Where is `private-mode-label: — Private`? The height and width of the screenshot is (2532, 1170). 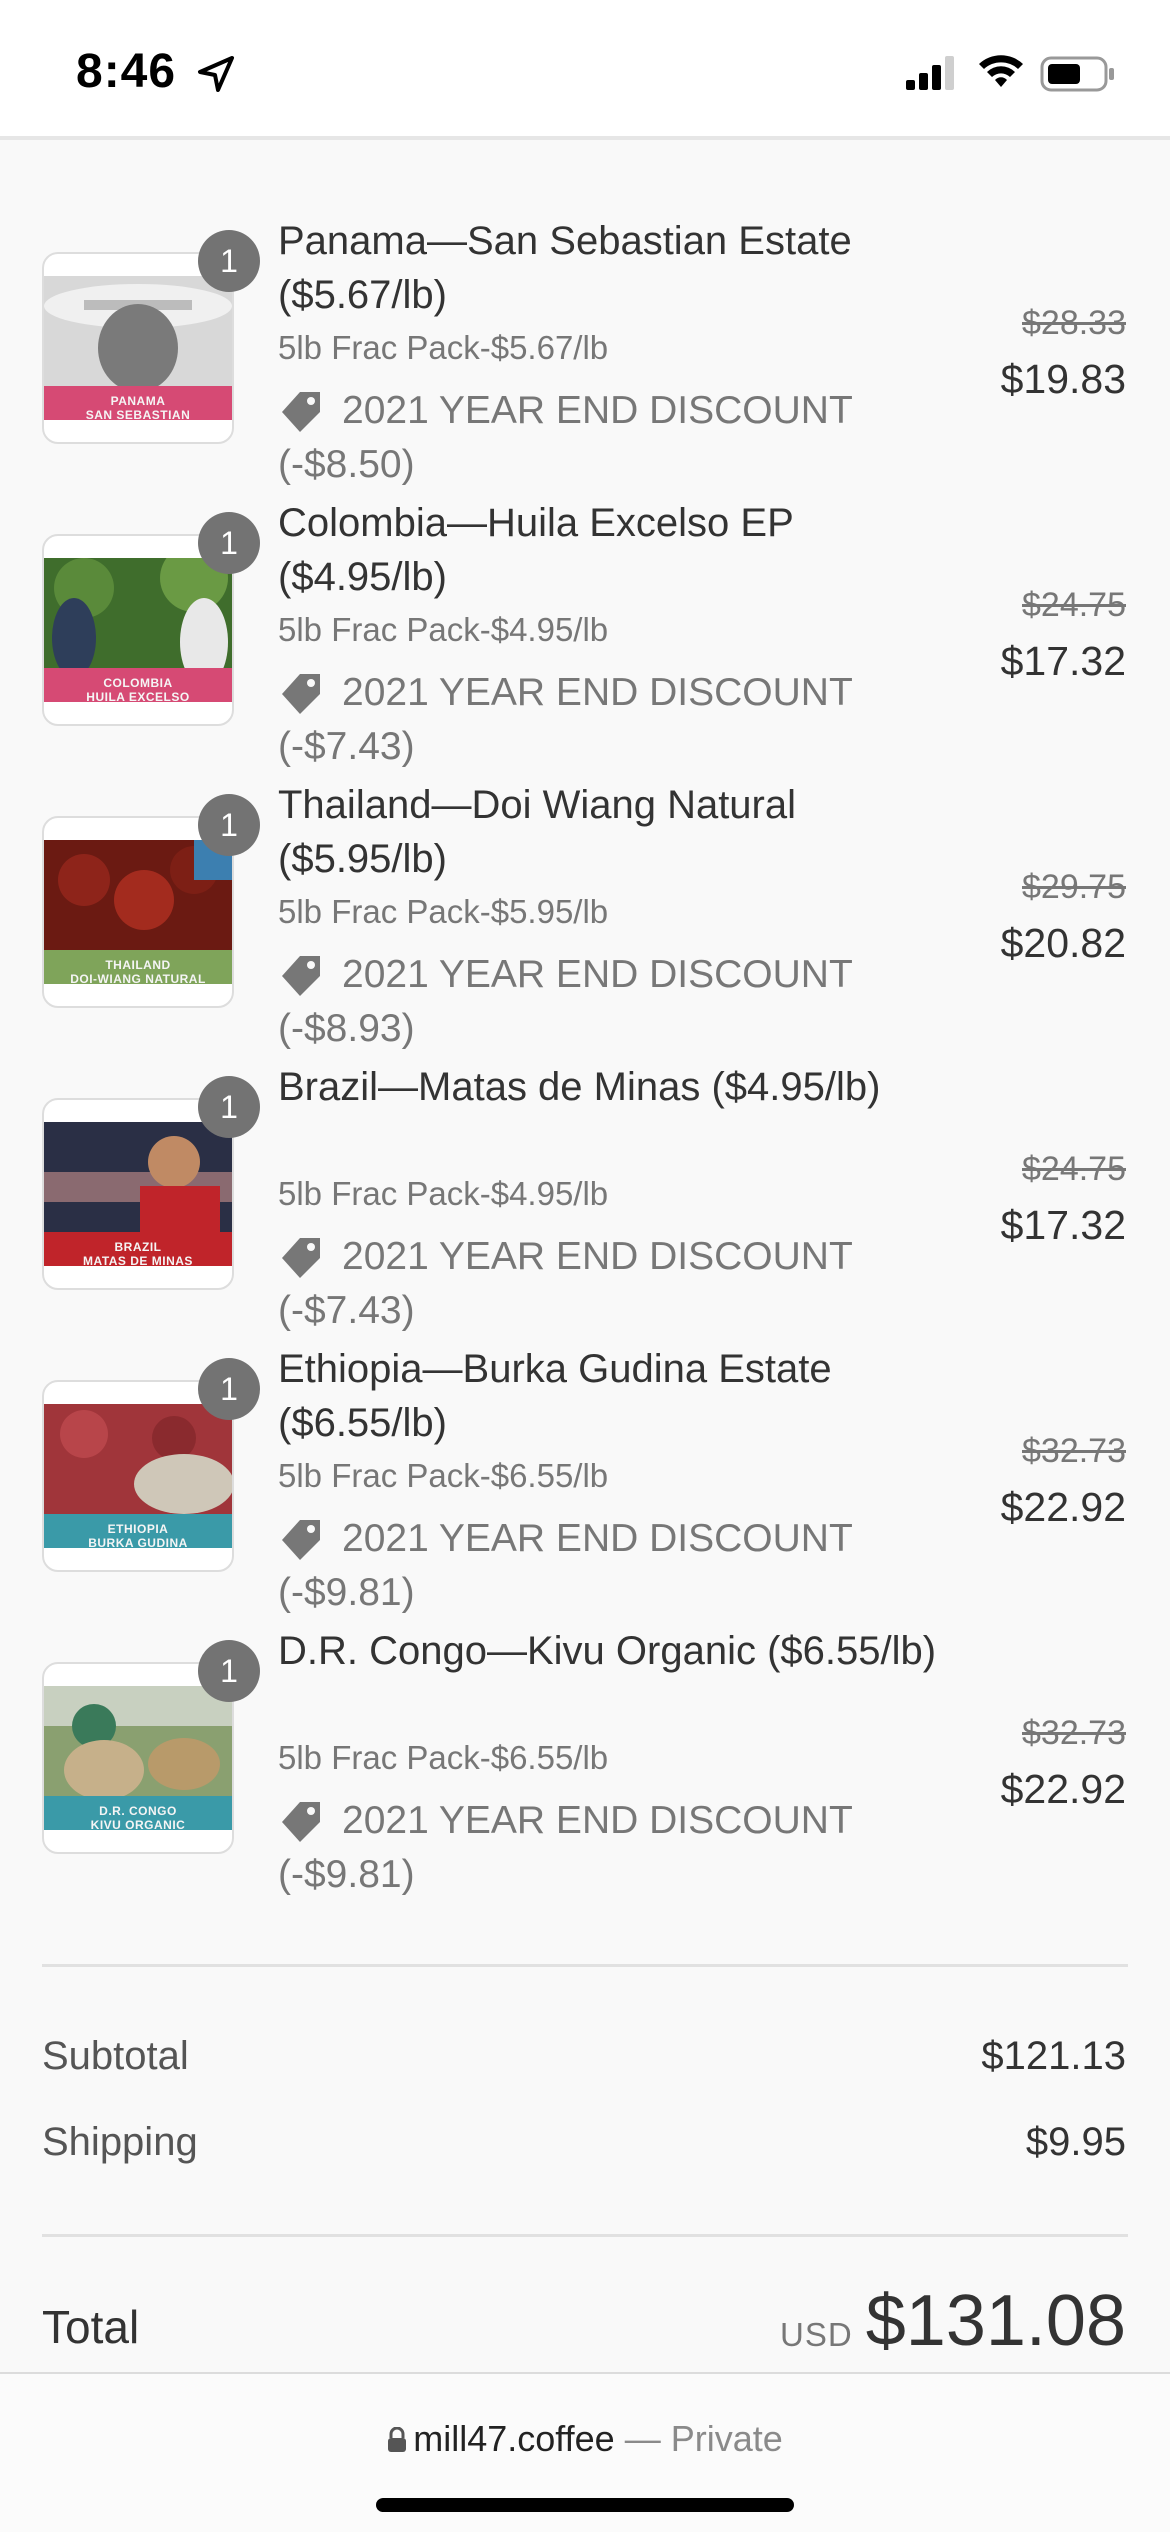 private-mode-label: — Private is located at coordinates (698, 2438).